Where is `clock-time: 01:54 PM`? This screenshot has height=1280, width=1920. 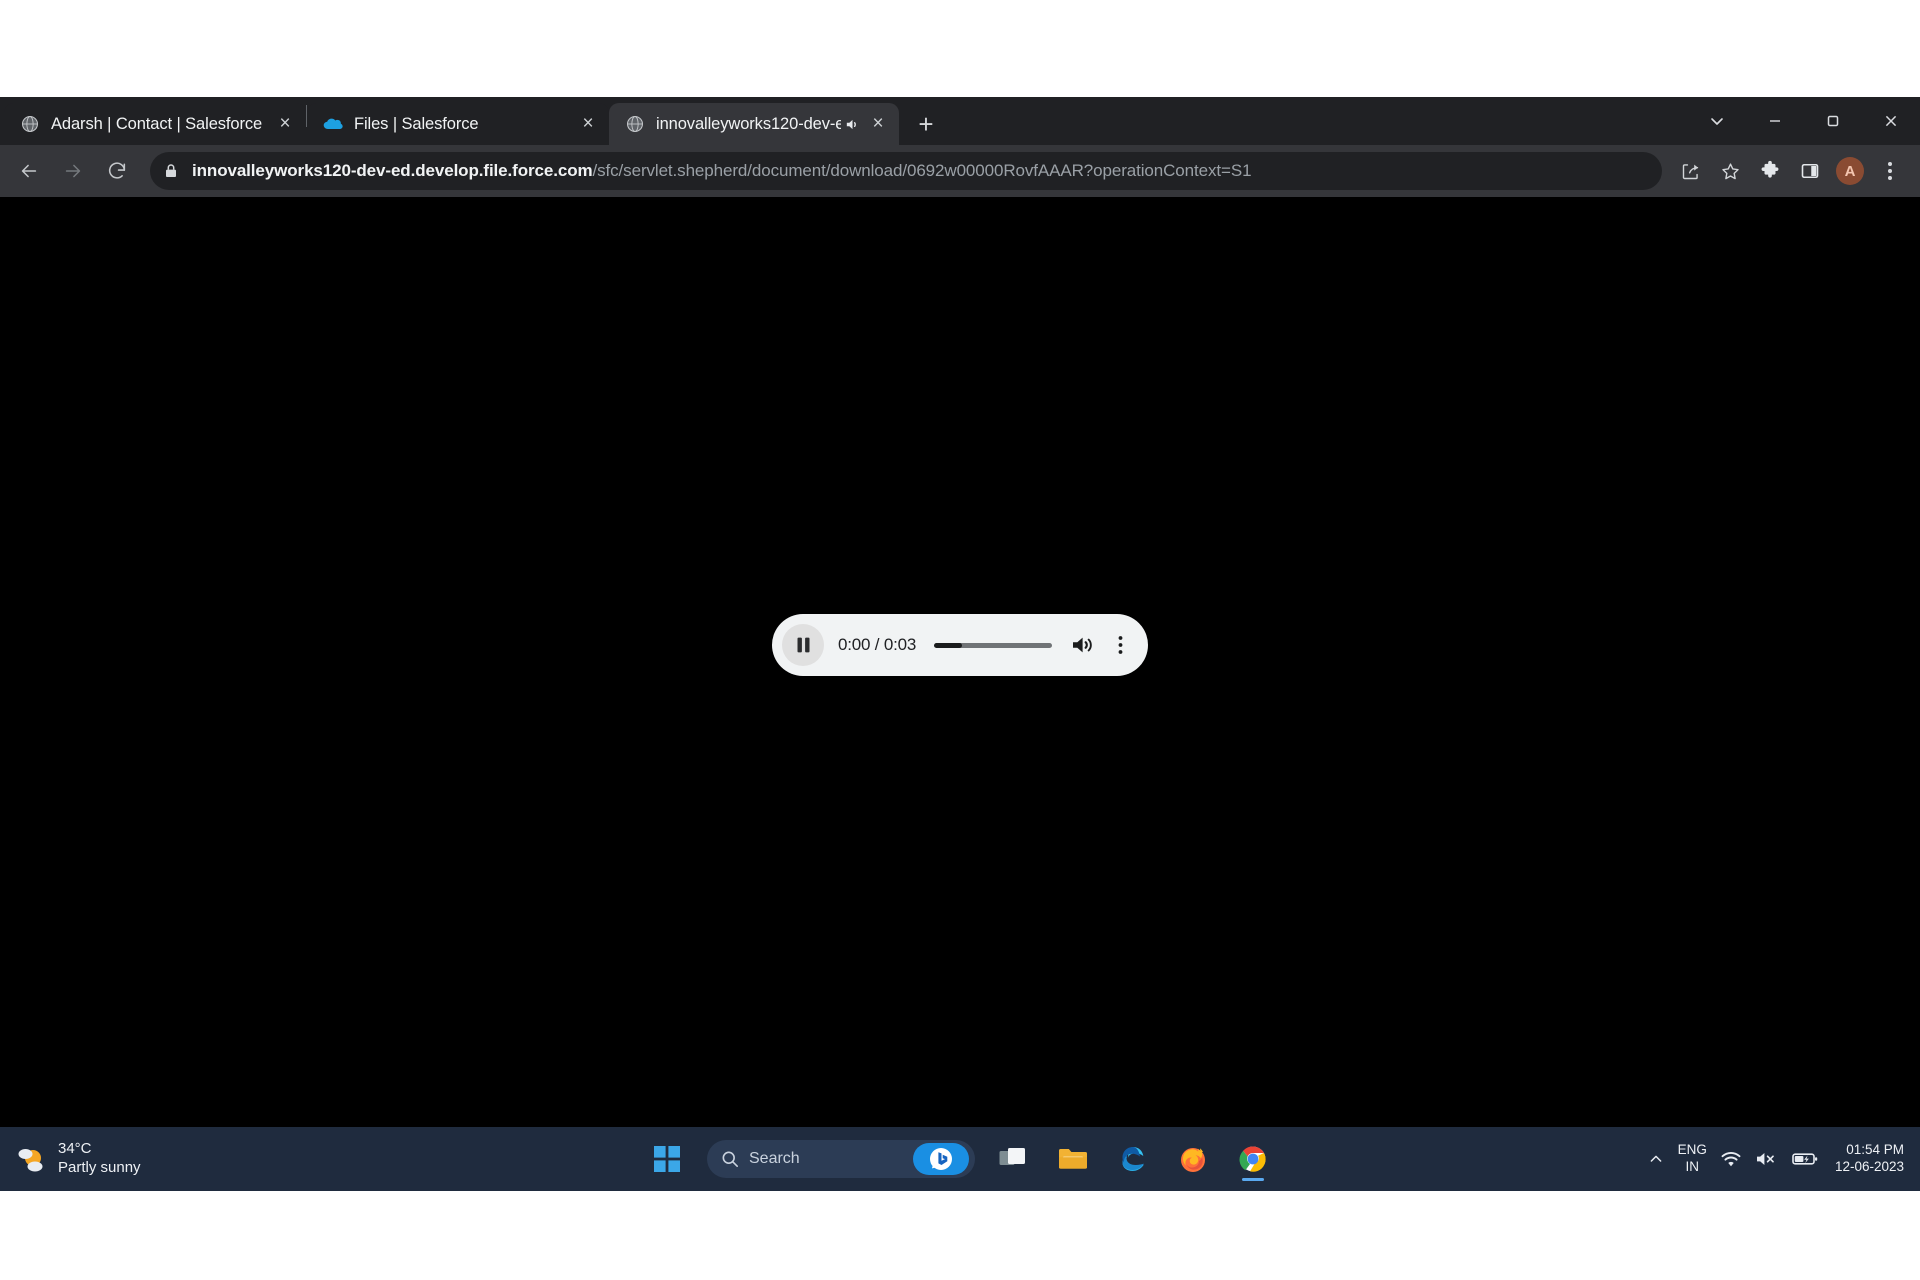
clock-time: 01:54 PM is located at coordinates (1875, 1150).